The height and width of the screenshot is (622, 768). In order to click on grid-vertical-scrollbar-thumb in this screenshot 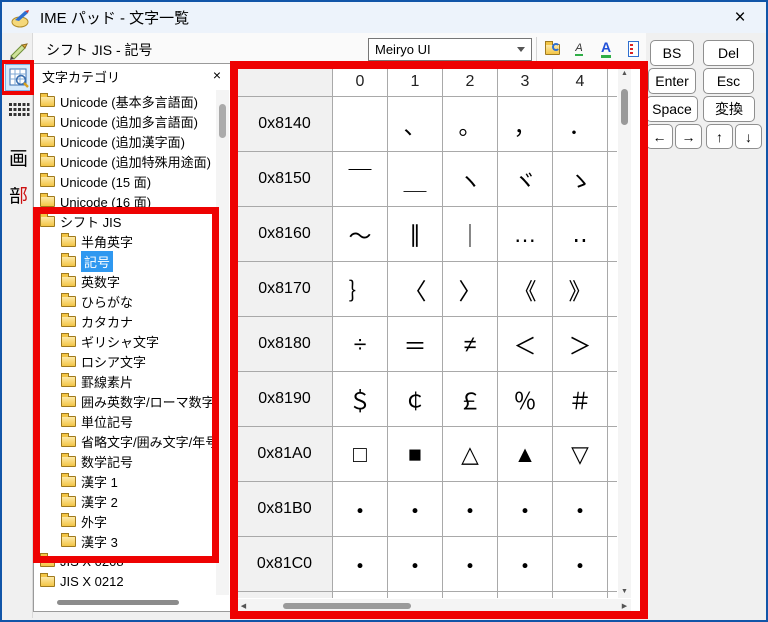, I will do `click(624, 107)`.